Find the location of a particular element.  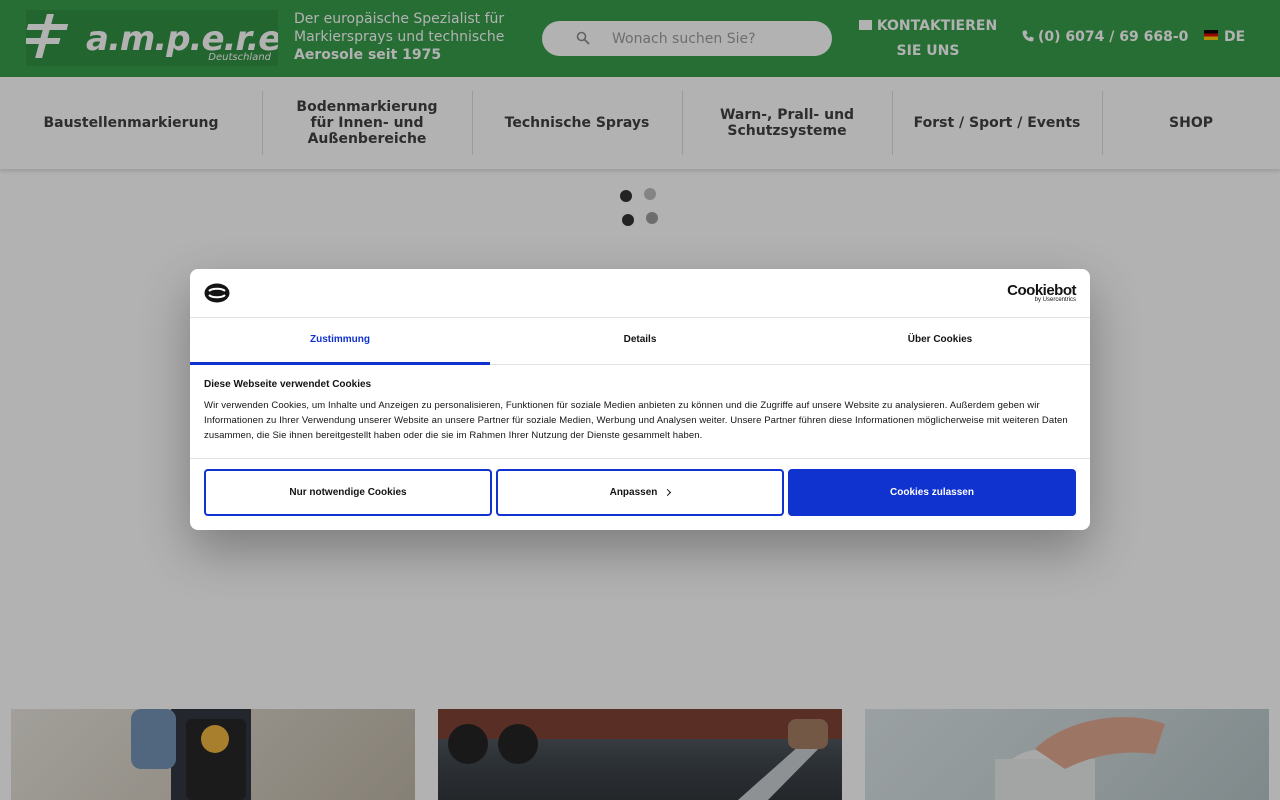

tab-zustimmung: Zustimmung is located at coordinates (340, 341).